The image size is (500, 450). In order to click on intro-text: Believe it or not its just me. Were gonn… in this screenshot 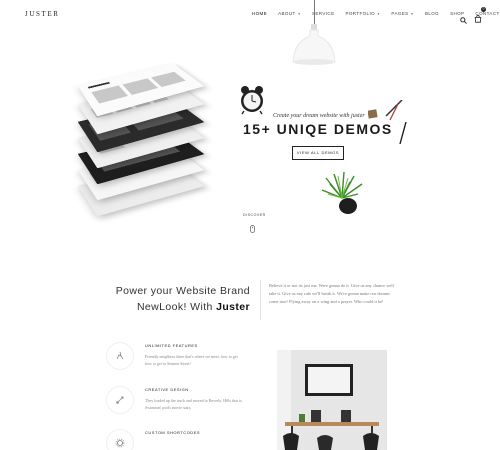, I will do `click(331, 294)`.